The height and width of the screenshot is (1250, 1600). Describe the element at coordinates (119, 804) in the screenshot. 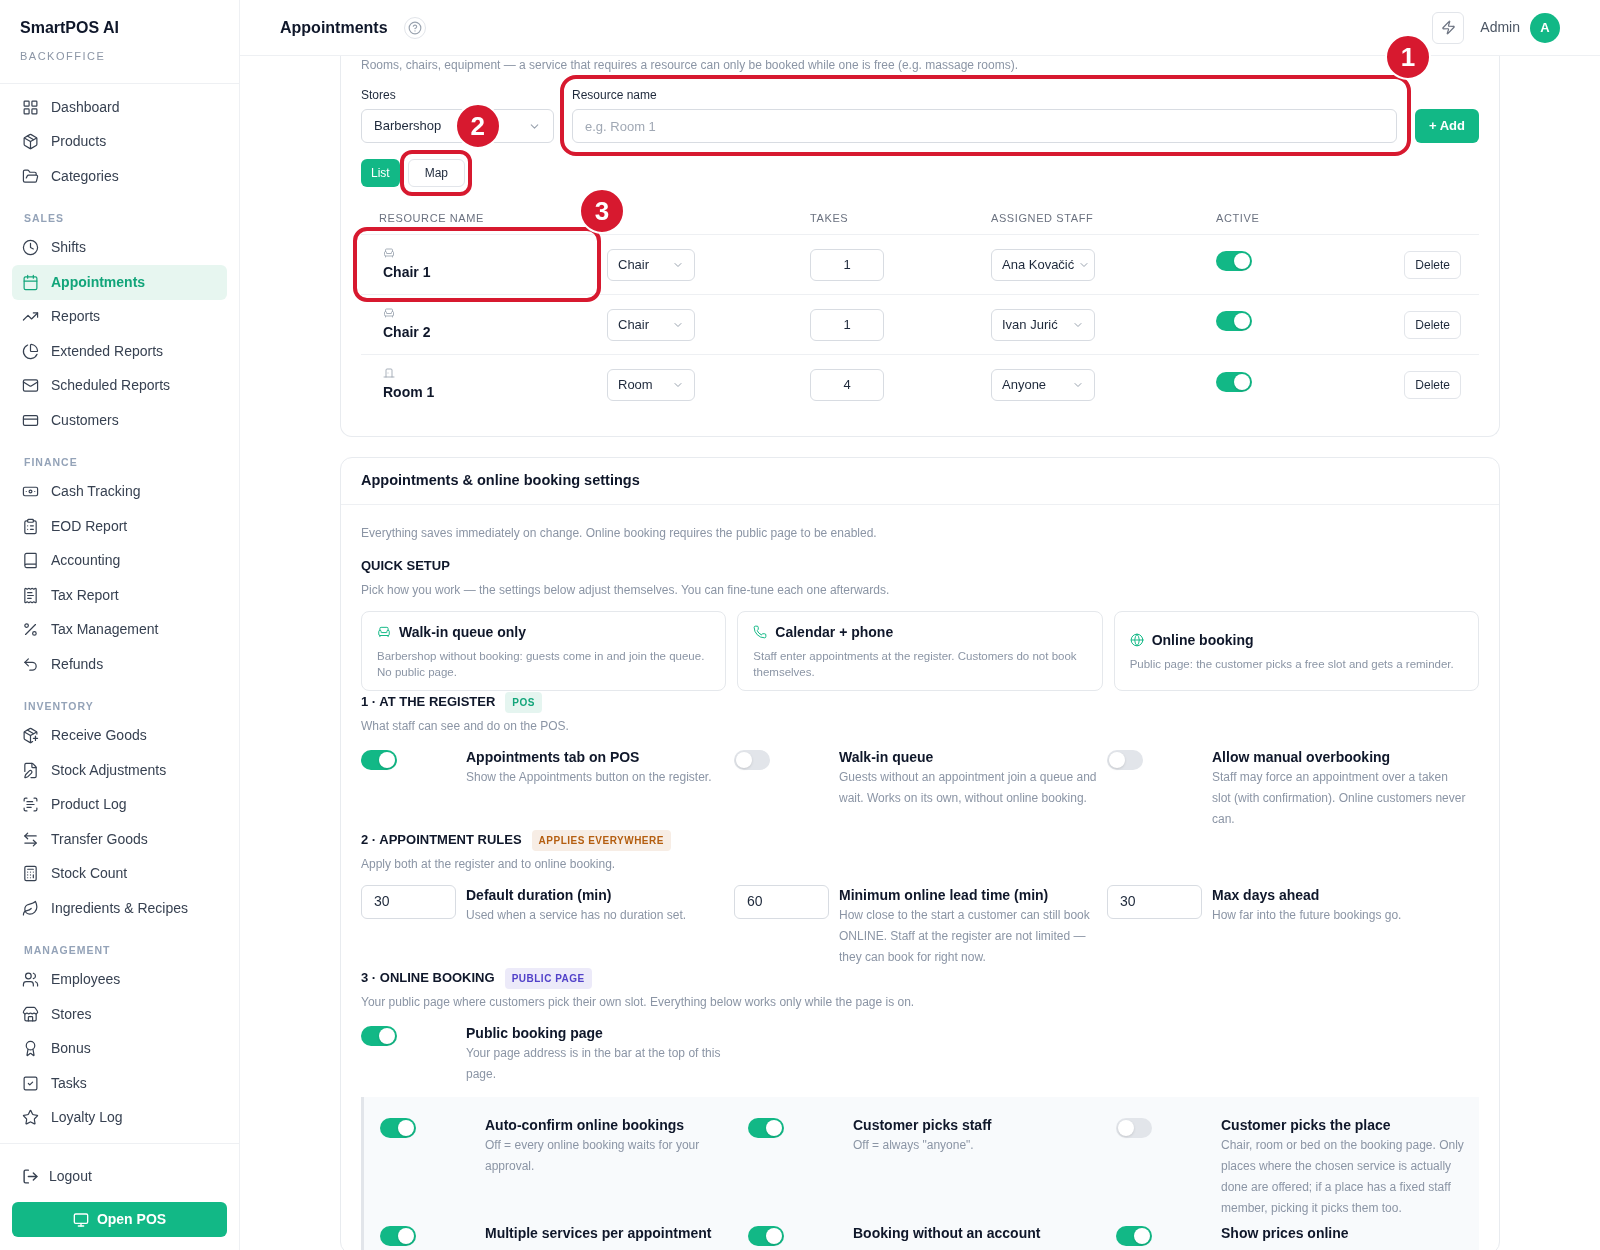

I see `nav-item: Product Log` at that location.